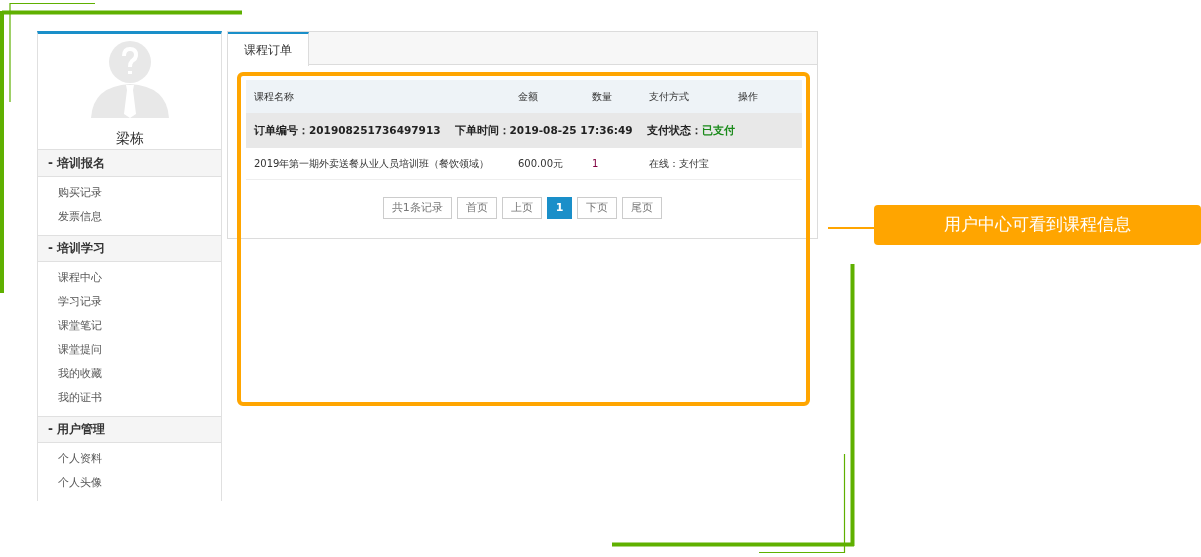  I want to click on table-cell: 2019年第一期外卖送餐从业人员培训班（餐饮领域）, so click(372, 163).